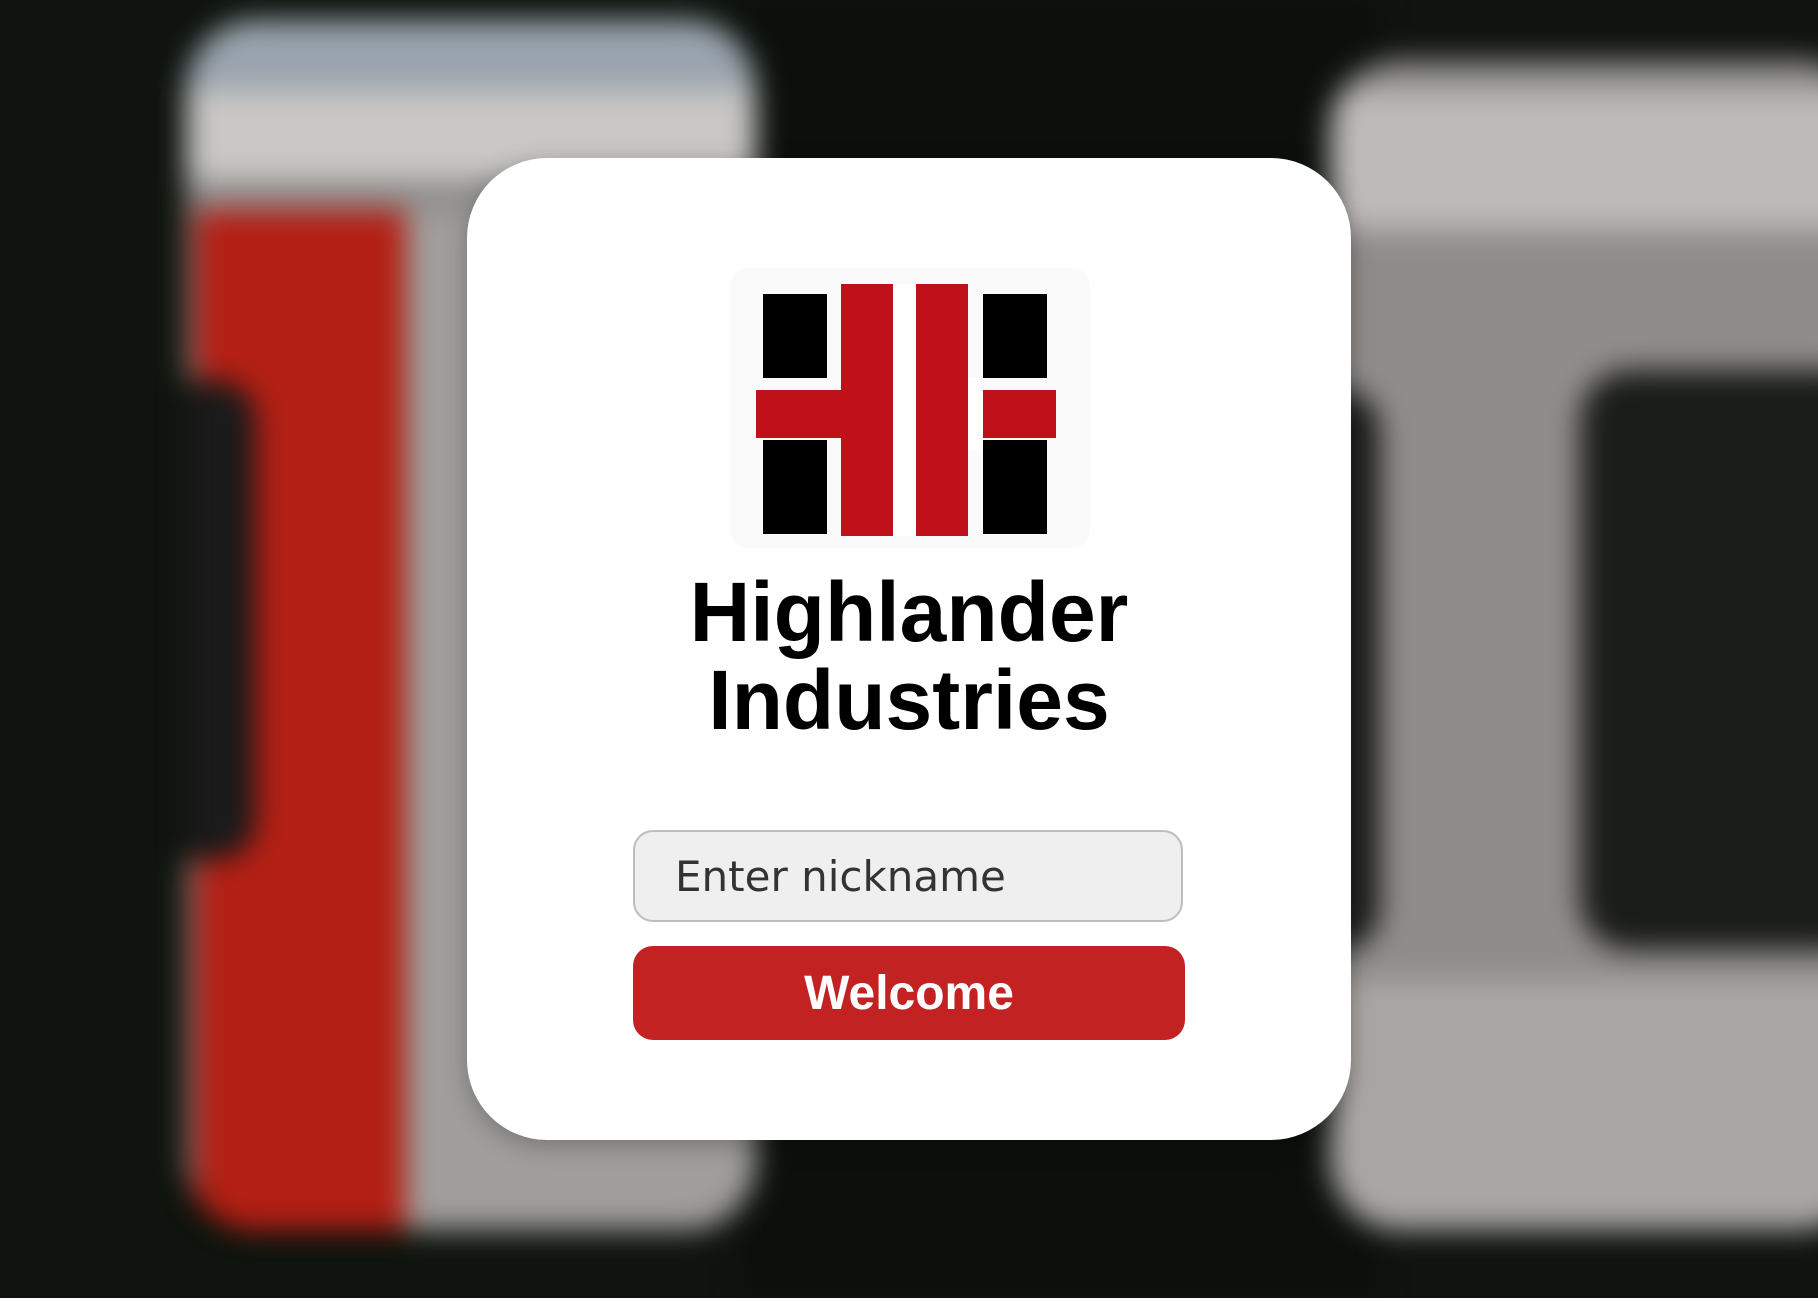  What do you see at coordinates (909, 612) in the screenshot?
I see `brand-name-line1: Highlander` at bounding box center [909, 612].